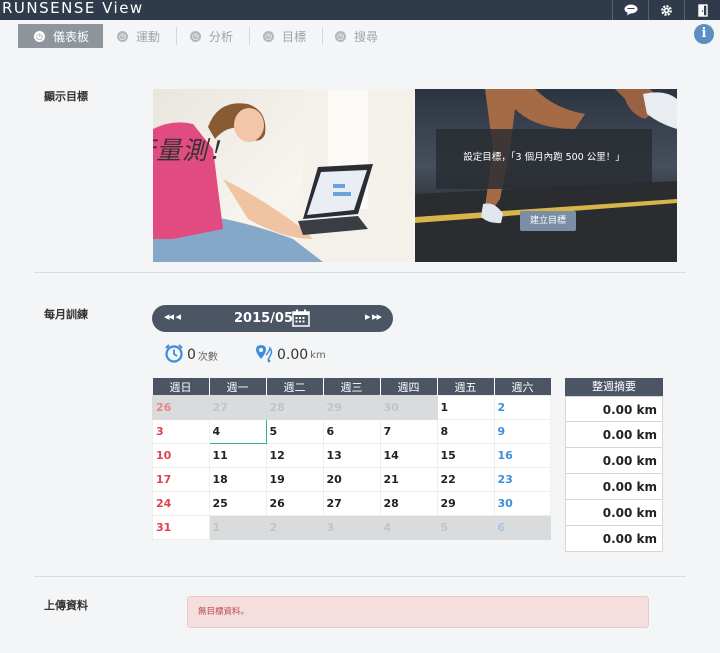  I want to click on calendar-day: 12, so click(294, 455).